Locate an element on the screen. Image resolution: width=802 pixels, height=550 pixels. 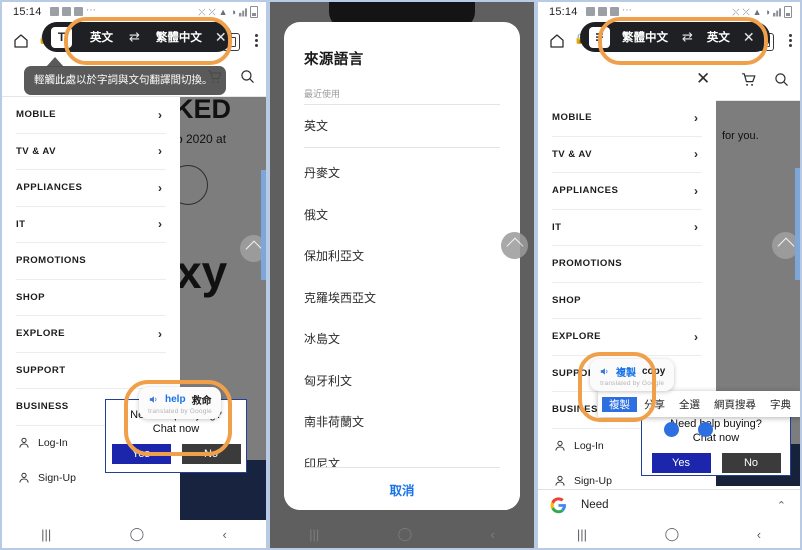
language-item: 冰島文 is located at coordinates (402, 339).